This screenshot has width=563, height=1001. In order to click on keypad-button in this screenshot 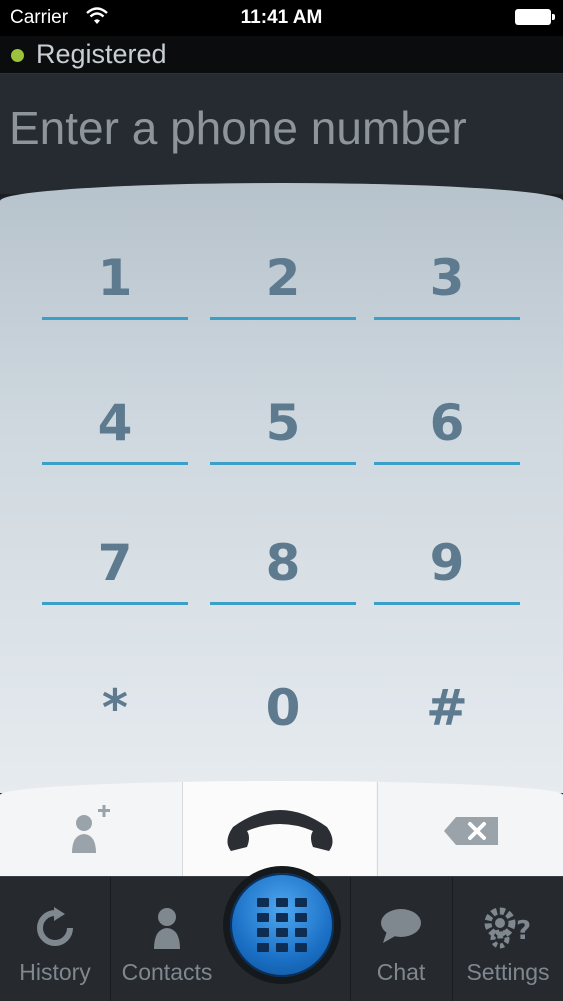, I will do `click(282, 925)`.